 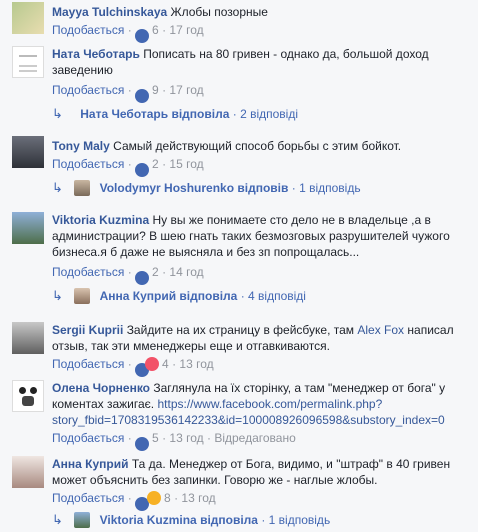 What do you see at coordinates (269, 404) in the screenshot?
I see `permalink-link: https://www.facebook.com/permalink.php?` at bounding box center [269, 404].